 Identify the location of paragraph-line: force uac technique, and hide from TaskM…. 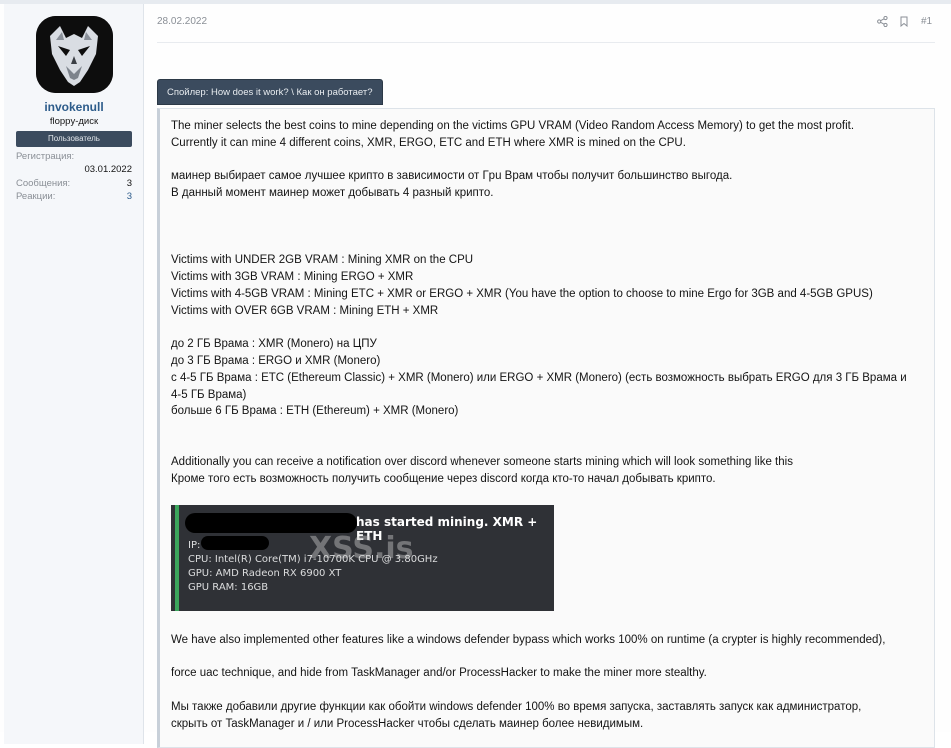
(439, 673).